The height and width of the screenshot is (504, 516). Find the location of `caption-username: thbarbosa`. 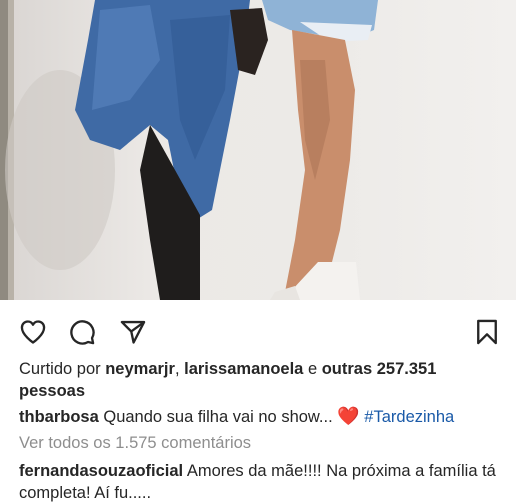

caption-username: thbarbosa is located at coordinates (59, 417).